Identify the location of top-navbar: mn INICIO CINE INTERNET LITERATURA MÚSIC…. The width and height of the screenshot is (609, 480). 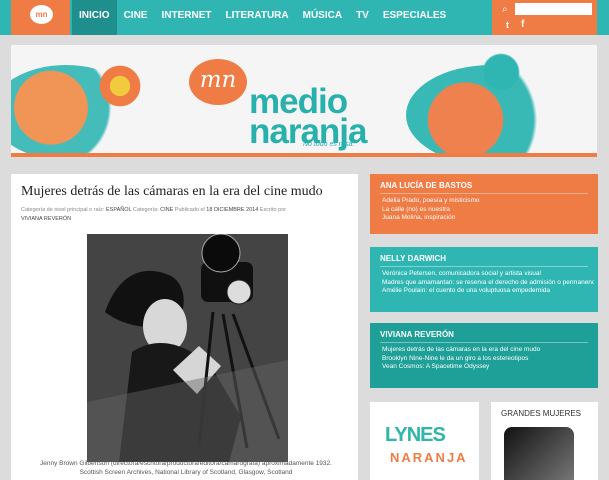
(304, 17).